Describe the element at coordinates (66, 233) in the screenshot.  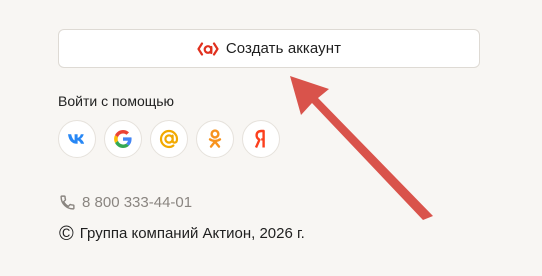
I see `copyright-icon: ©` at that location.